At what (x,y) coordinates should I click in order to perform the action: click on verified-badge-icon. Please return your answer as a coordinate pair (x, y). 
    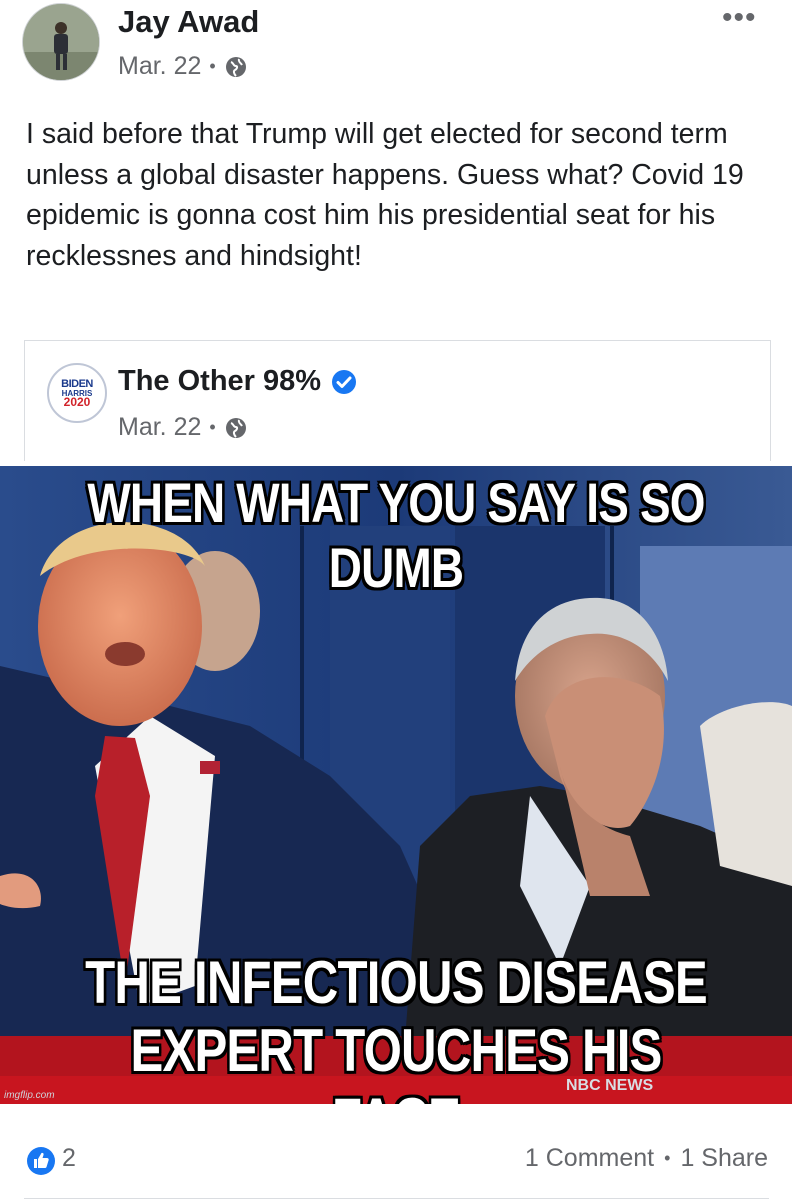
    Looking at the image, I should click on (344, 381).